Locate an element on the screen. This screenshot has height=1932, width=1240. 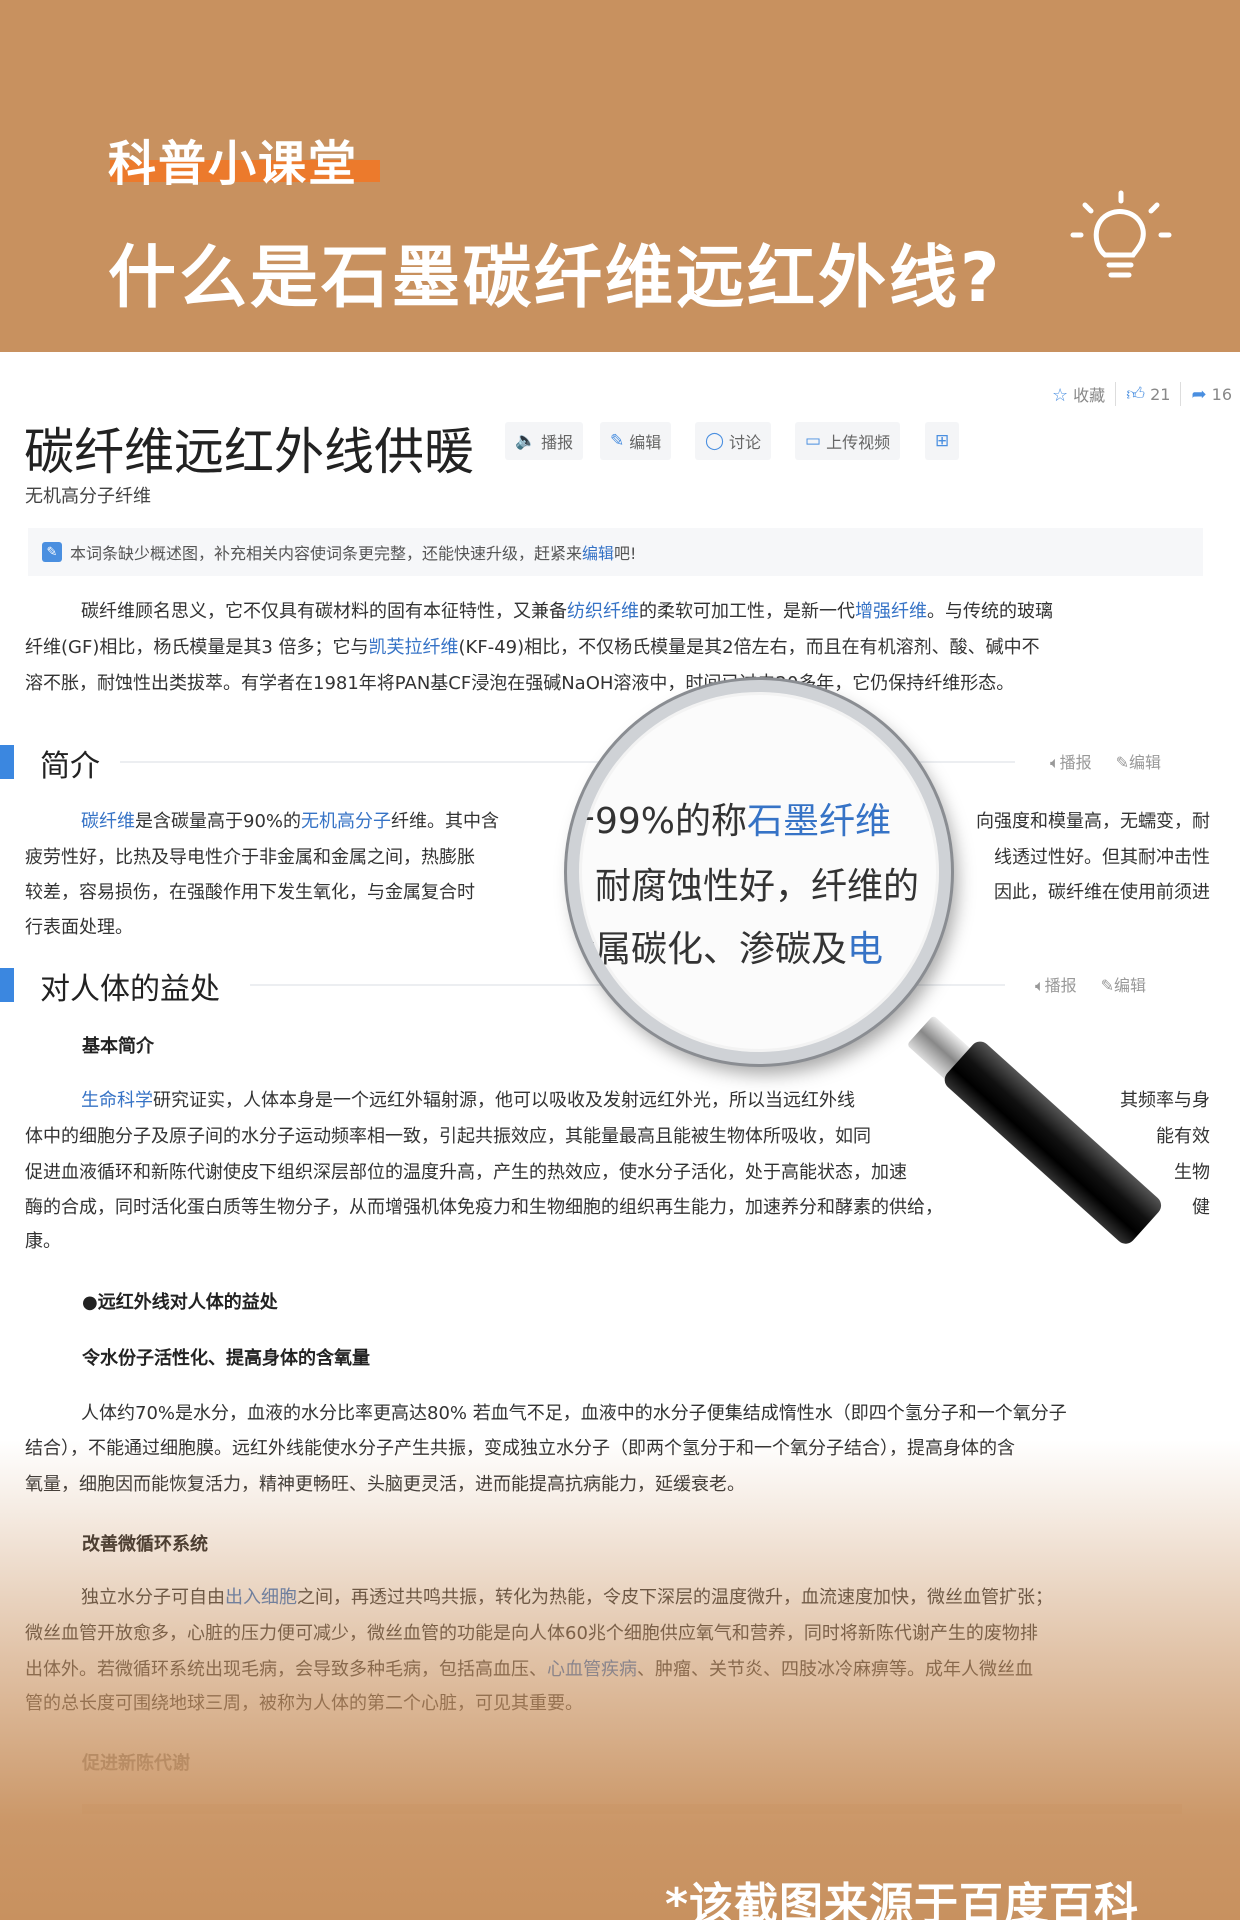
text-line: 氧量，细胞因而能恢复活力，精神更畅旺、头脑更灵活，进而能提高抗病能力，延缓衰老。 is located at coordinates (617, 1485).